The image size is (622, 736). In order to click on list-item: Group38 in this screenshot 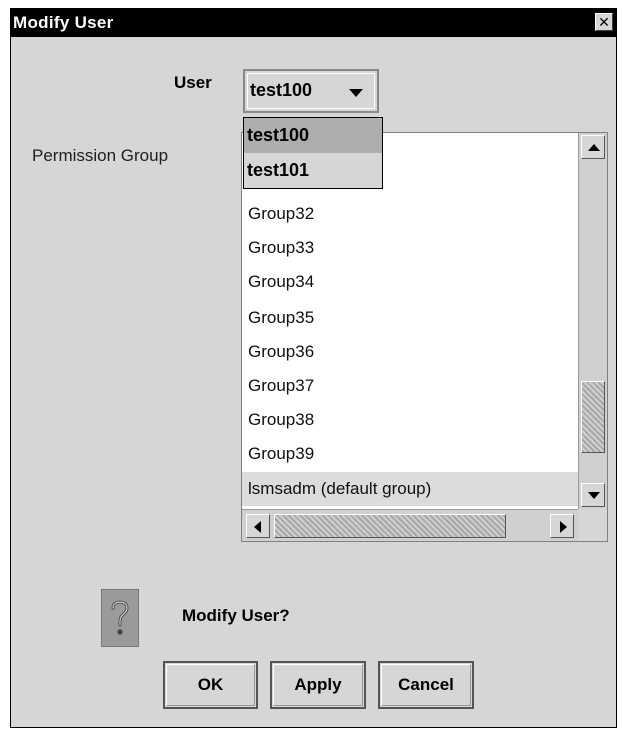, I will do `click(410, 420)`.